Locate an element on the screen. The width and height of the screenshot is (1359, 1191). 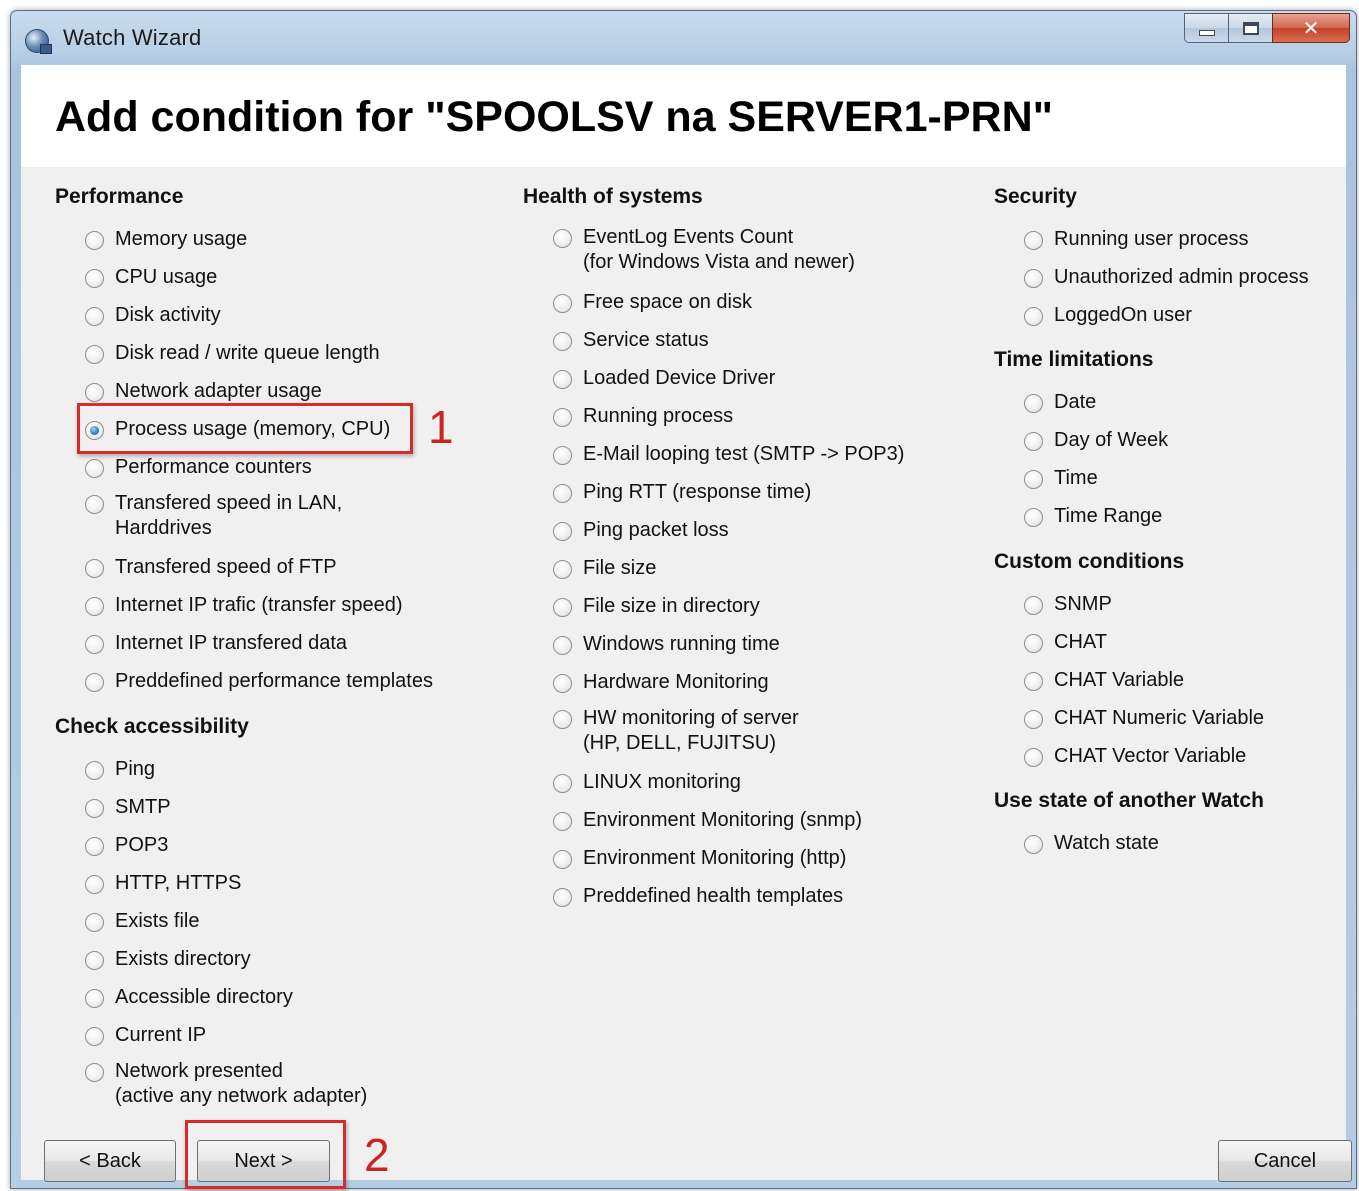
option-label: Watch state is located at coordinates (1106, 843).